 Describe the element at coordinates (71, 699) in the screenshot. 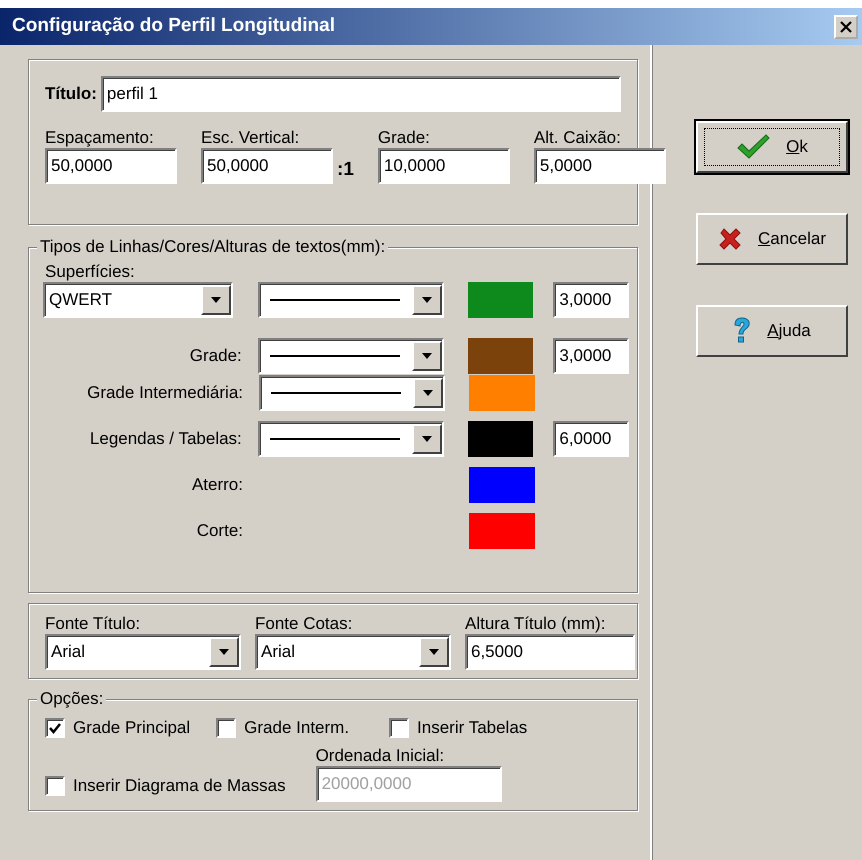

I see `group-label: Opções:` at that location.